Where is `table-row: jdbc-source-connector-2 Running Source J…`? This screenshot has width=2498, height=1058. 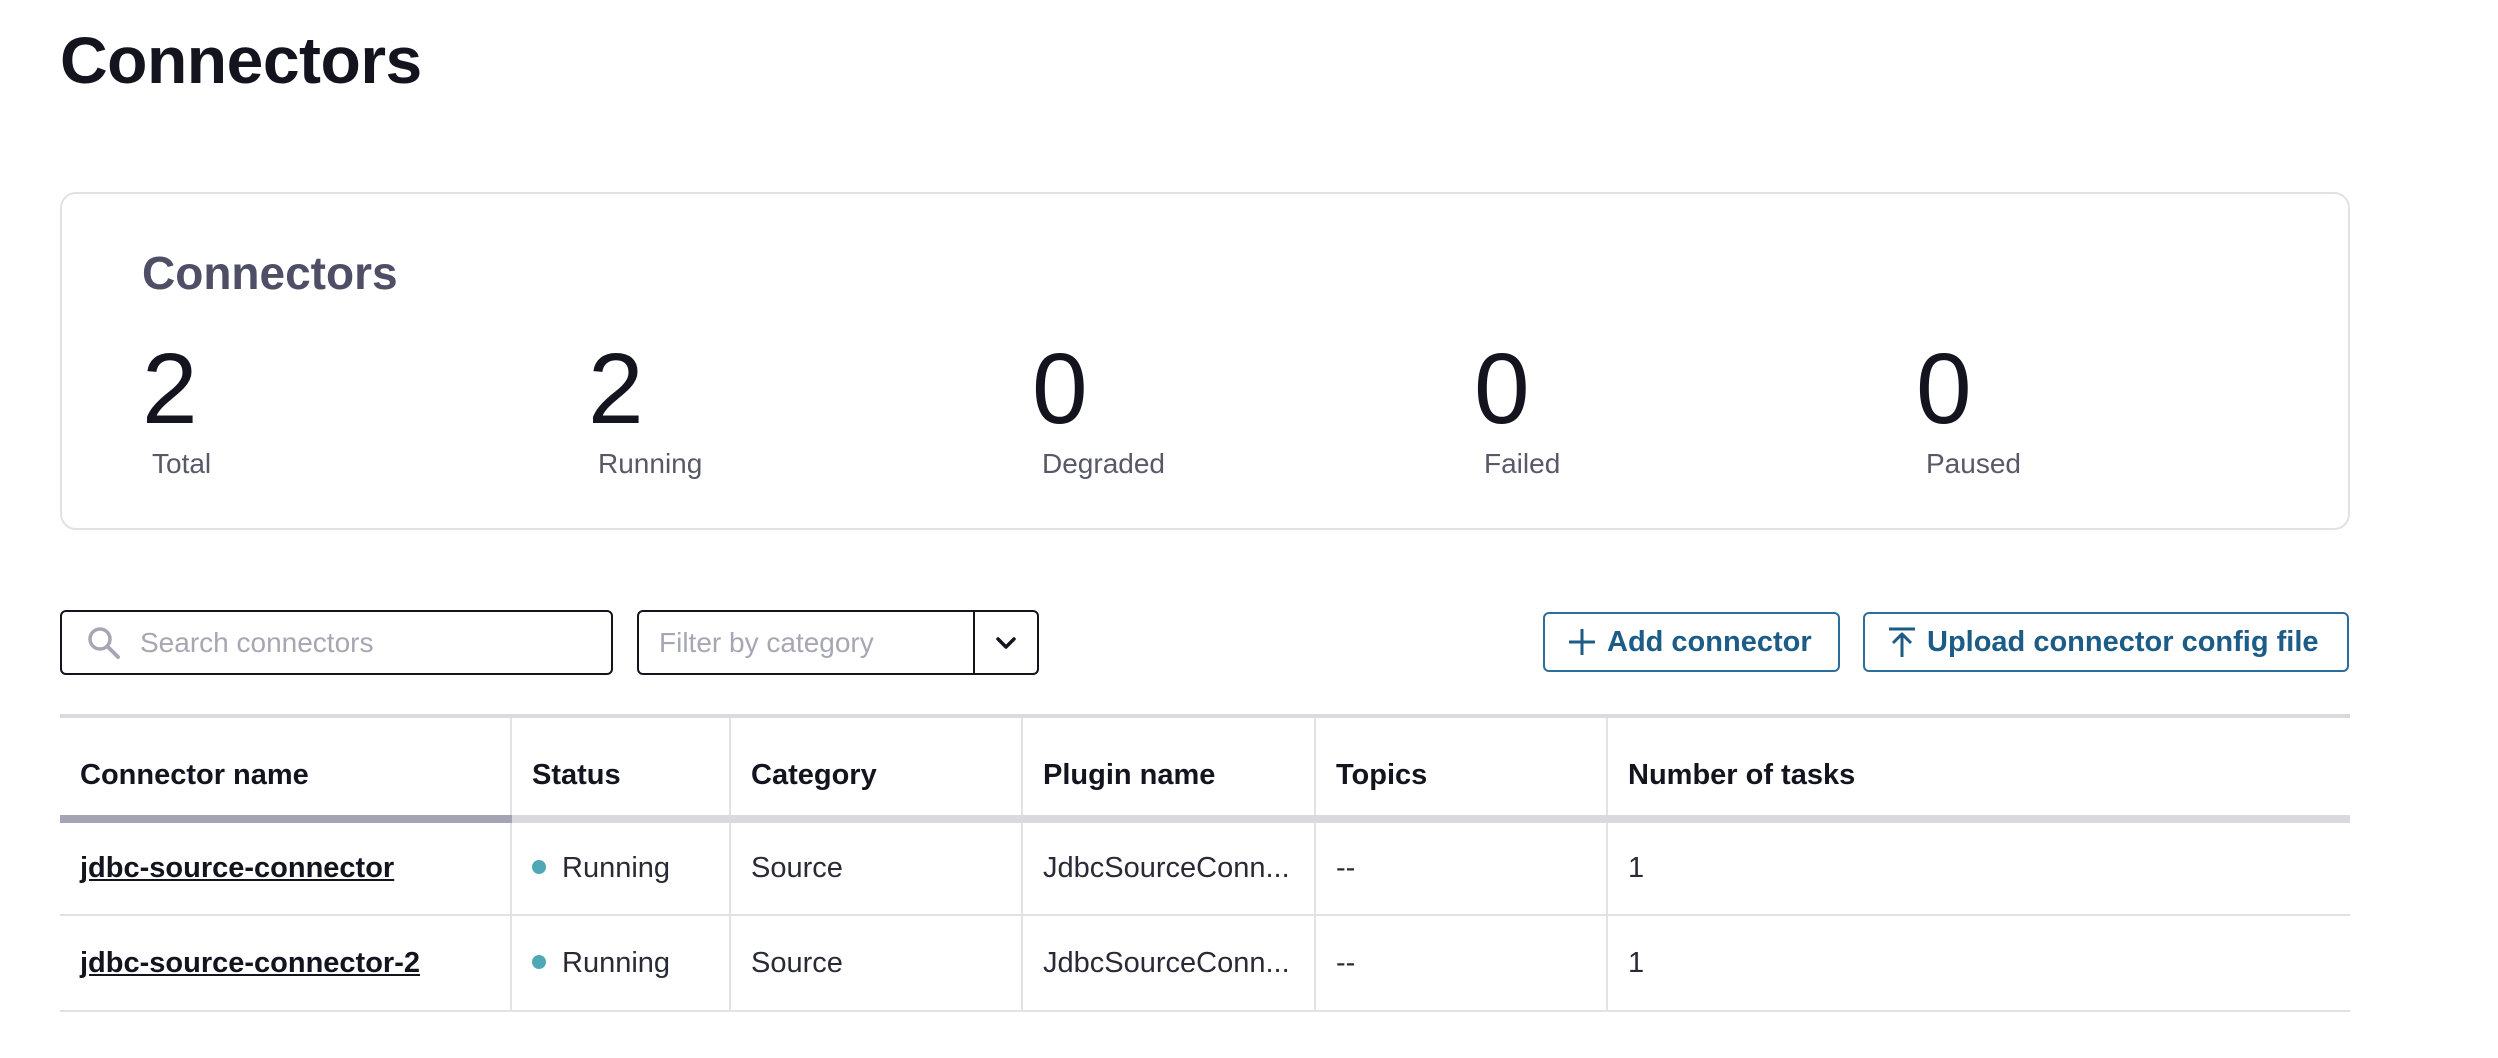
table-row: jdbc-source-connector-2 Running Source J… is located at coordinates (1205, 963).